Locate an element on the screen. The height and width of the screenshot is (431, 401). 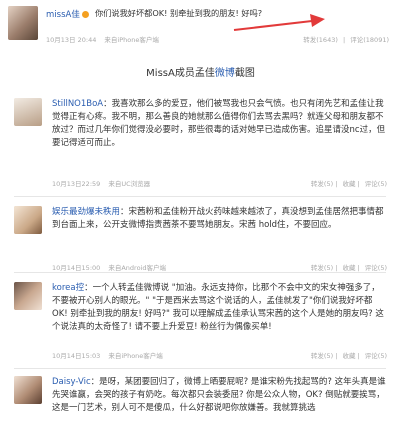
comment-username: 娱乐最劲爆未秩用 is located at coordinates (86, 212).